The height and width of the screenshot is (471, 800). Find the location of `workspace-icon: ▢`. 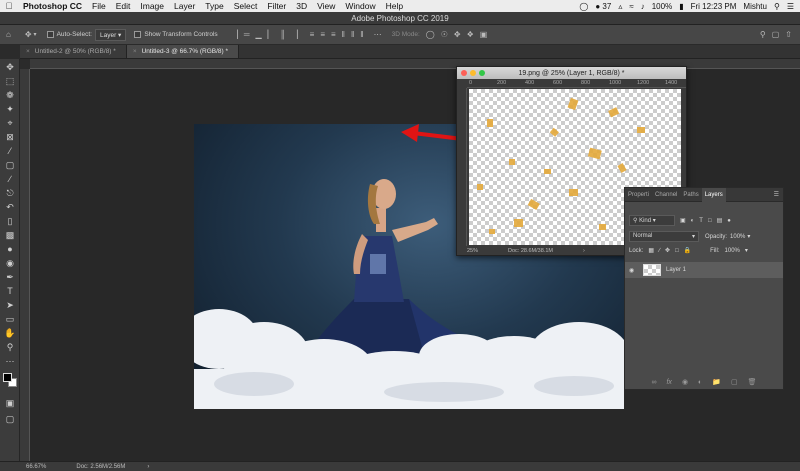

workspace-icon: ▢ is located at coordinates (776, 34).